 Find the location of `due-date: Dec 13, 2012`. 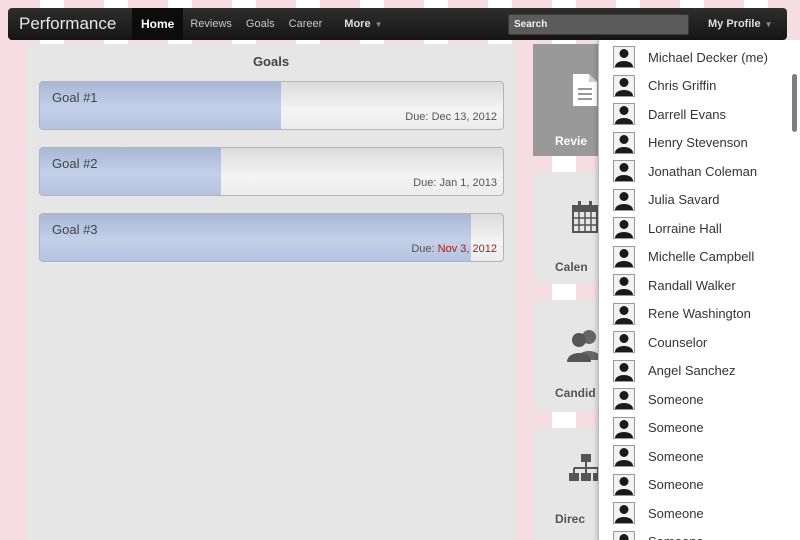

due-date: Dec 13, 2012 is located at coordinates (464, 117).